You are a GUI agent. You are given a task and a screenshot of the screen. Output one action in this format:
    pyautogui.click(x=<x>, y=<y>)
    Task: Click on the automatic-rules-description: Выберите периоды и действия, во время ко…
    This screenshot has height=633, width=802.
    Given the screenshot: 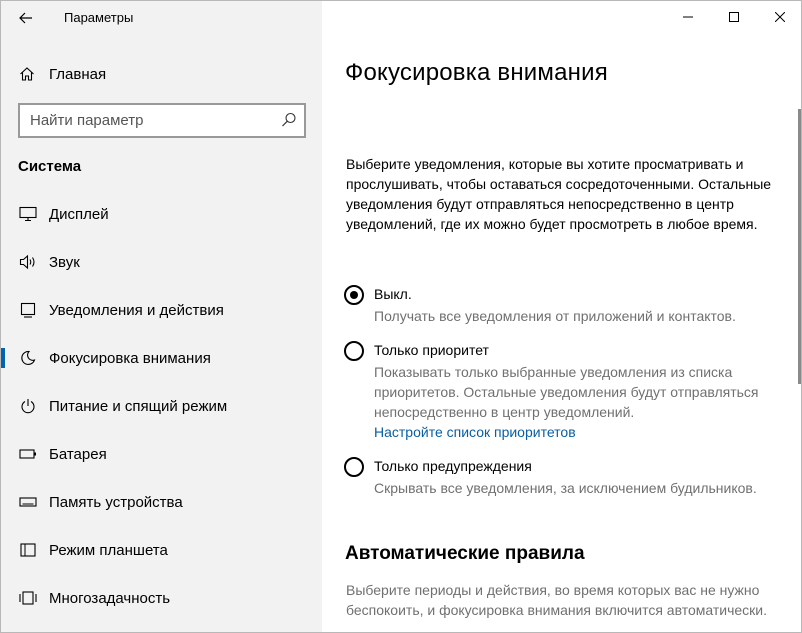 What is the action you would take?
    pyautogui.click(x=557, y=600)
    